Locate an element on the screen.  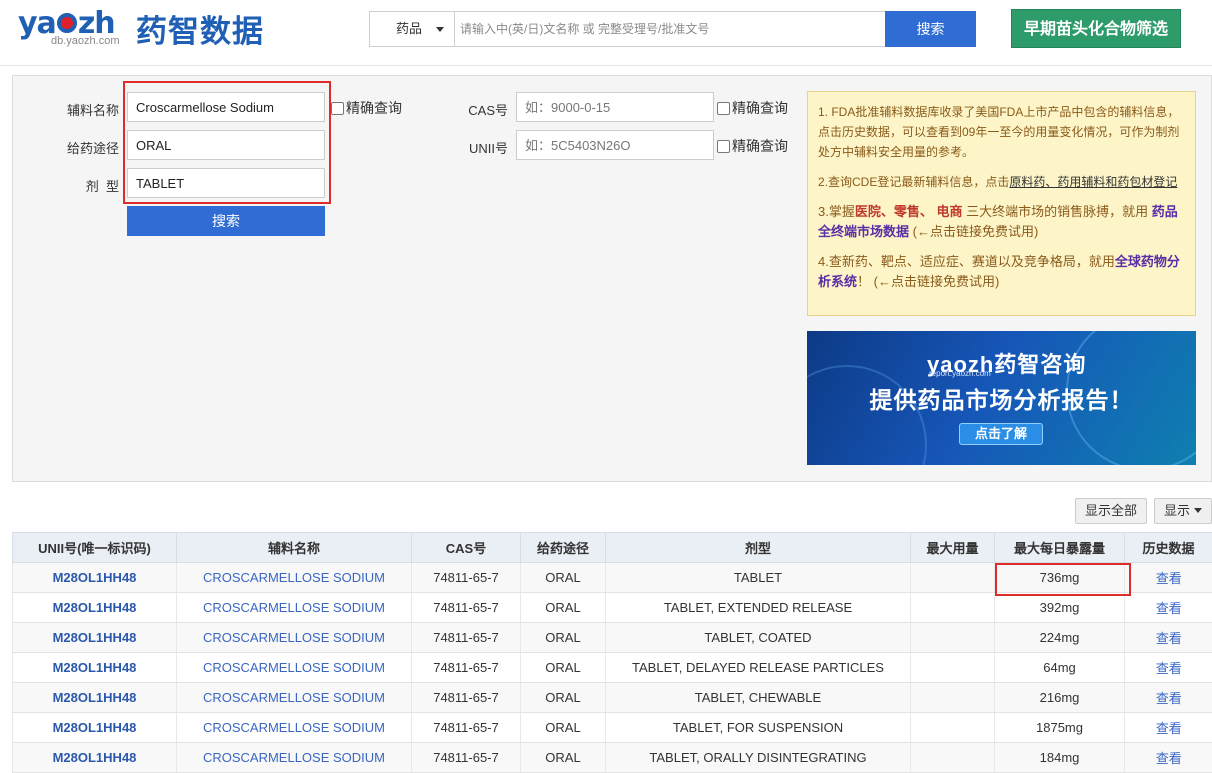
cde-registration-link: 原料药、药用辅料和药包材登记 is located at coordinates (1093, 182).